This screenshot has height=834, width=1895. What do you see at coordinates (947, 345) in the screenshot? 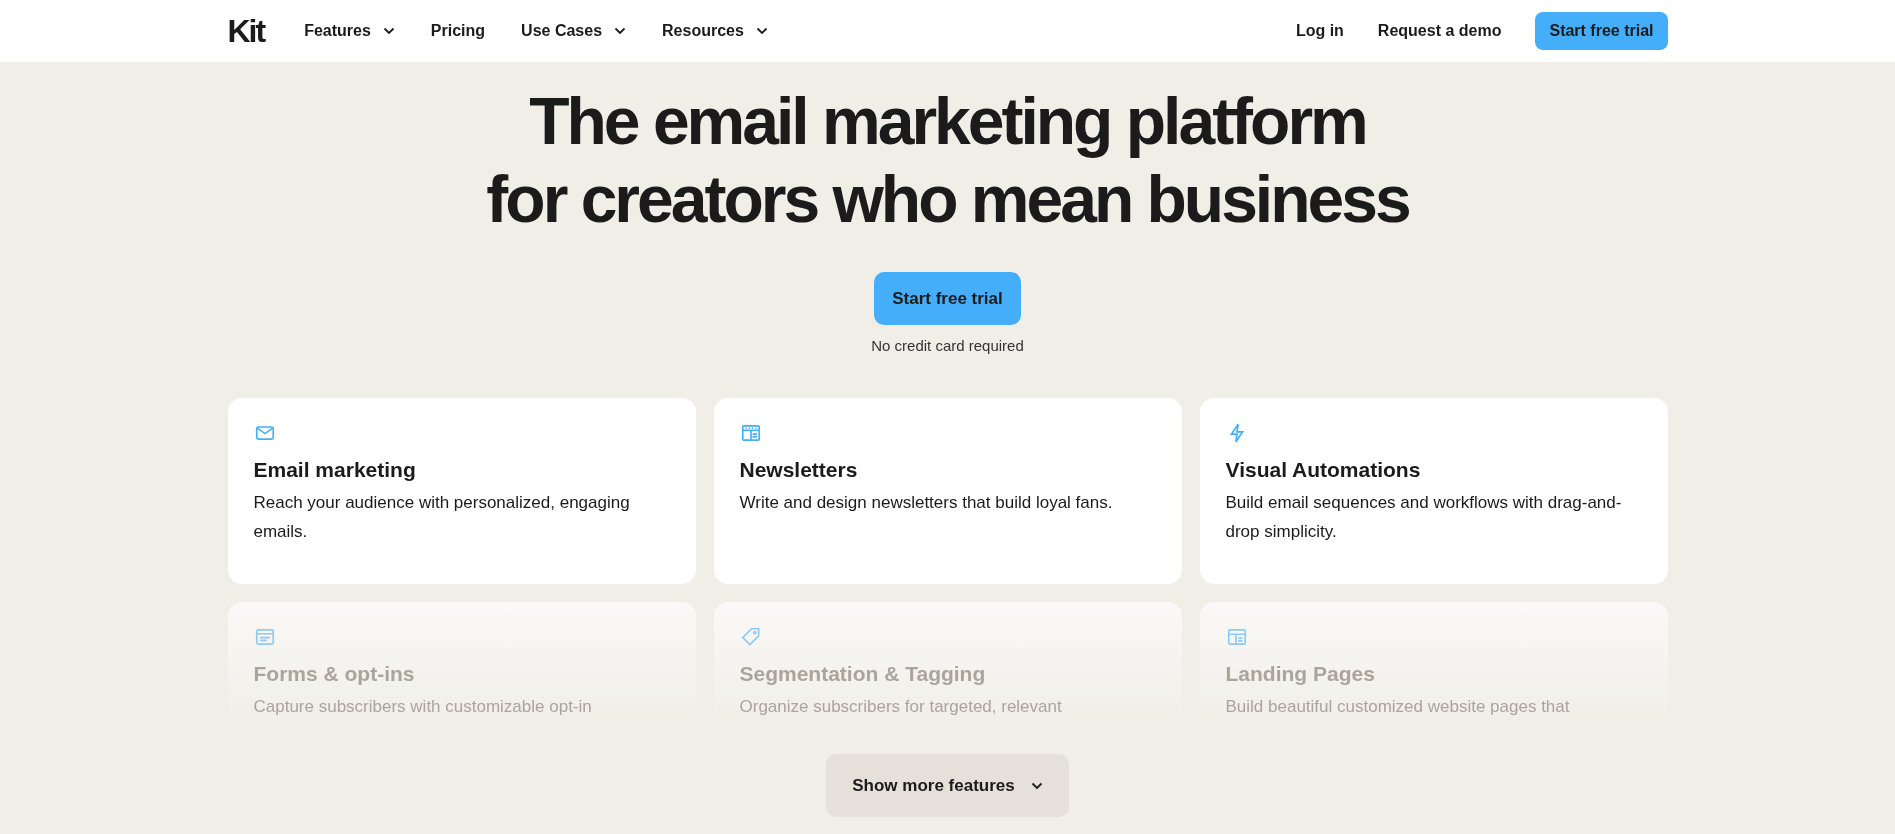
I see `note-text: No credit card required` at bounding box center [947, 345].